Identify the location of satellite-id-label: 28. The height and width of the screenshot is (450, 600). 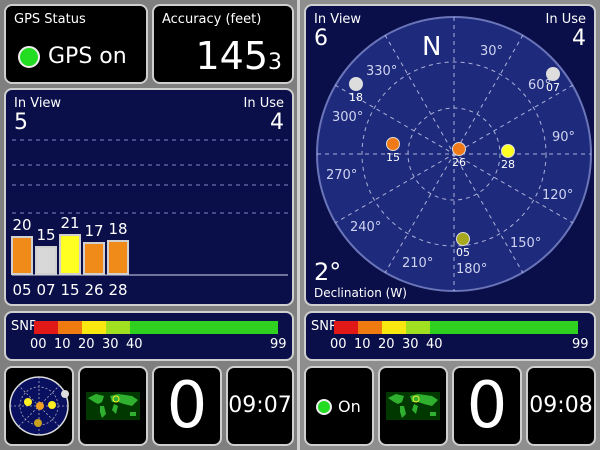
(508, 164).